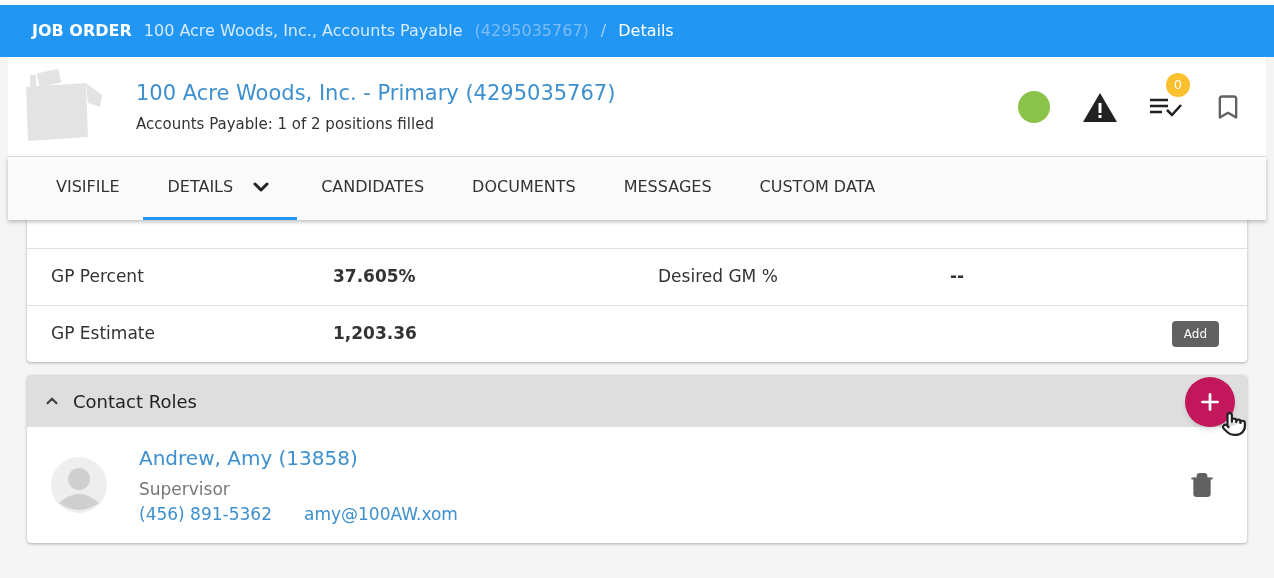  What do you see at coordinates (373, 188) in the screenshot?
I see `tab: CANDIDATES` at bounding box center [373, 188].